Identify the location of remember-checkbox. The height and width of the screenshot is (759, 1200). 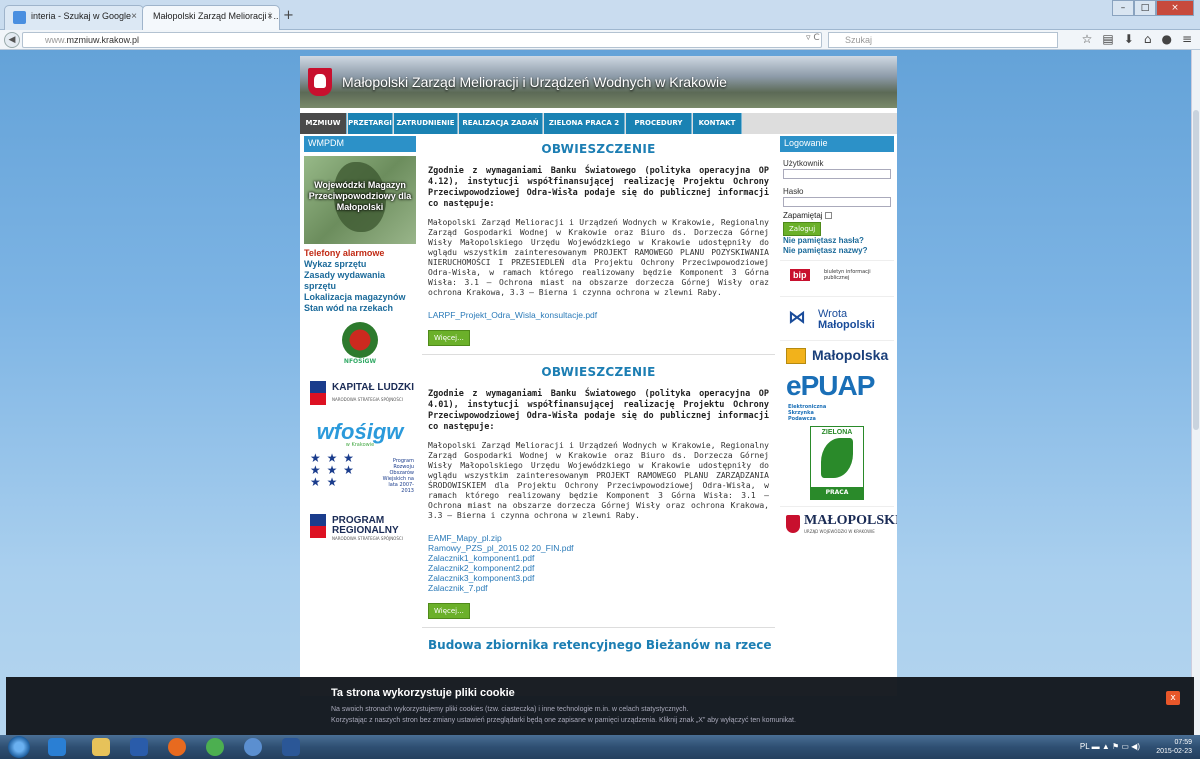
(828, 216).